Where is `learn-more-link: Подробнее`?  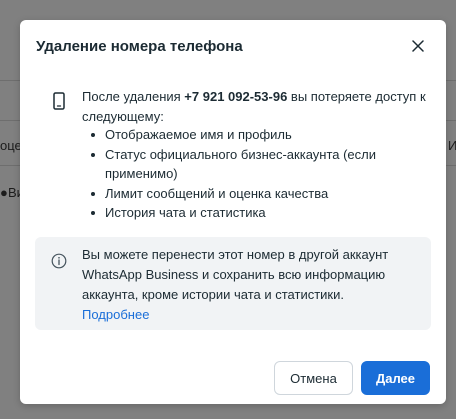
learn-more-link: Подробнее is located at coordinates (249, 315).